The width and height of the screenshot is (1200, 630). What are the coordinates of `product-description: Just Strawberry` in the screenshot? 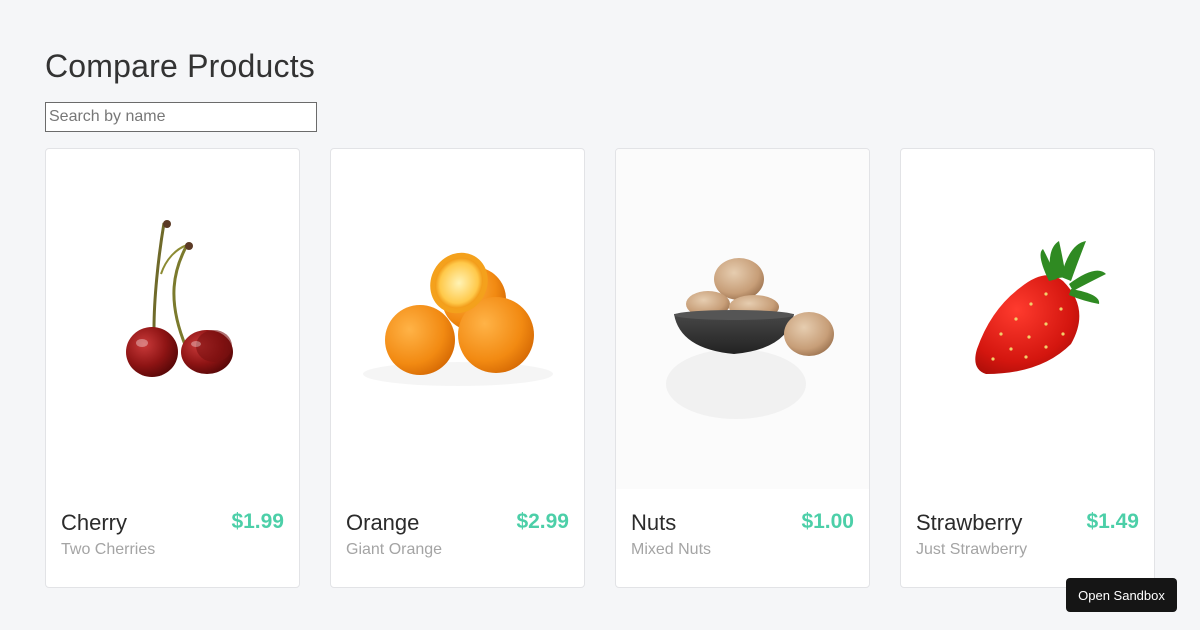 It's located at (972, 549).